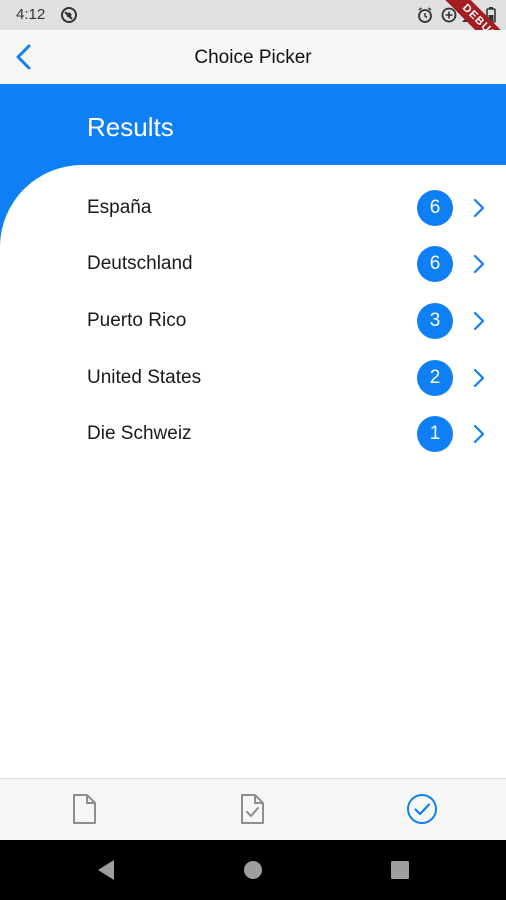 The height and width of the screenshot is (900, 506). Describe the element at coordinates (400, 870) in the screenshot. I see `recents-square-icon` at that location.